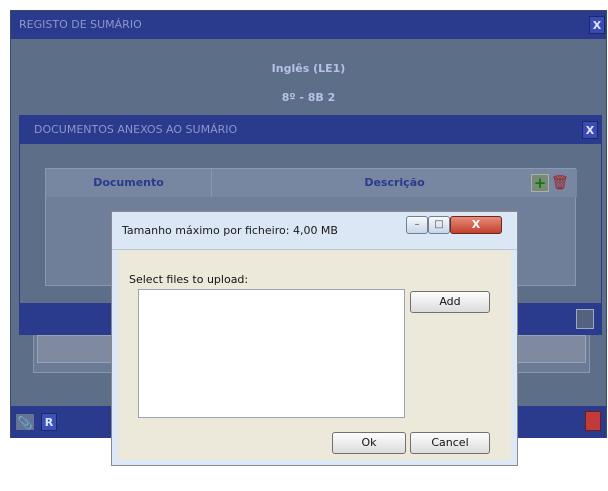 Image resolution: width=608 pixels, height=491 pixels. Describe the element at coordinates (308, 25) in the screenshot. I see `summary-dialog-title: REGISTO DE SUMÁRIO` at that location.